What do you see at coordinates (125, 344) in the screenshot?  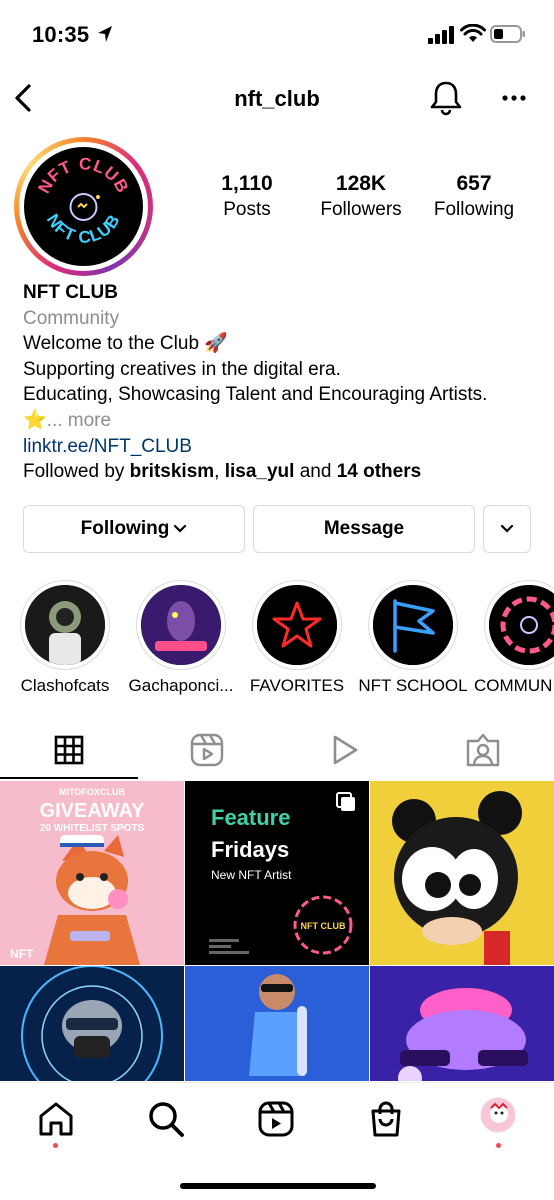 I see `bio-line-1: Welcome to the Club 🚀` at bounding box center [125, 344].